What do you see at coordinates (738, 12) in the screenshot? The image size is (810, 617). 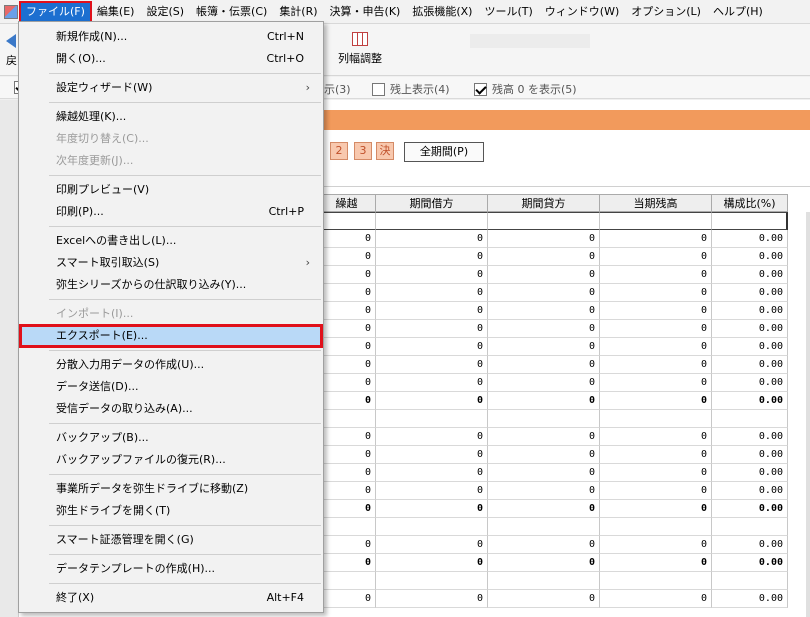 I see `menu-help: ヘルプ(H)` at bounding box center [738, 12].